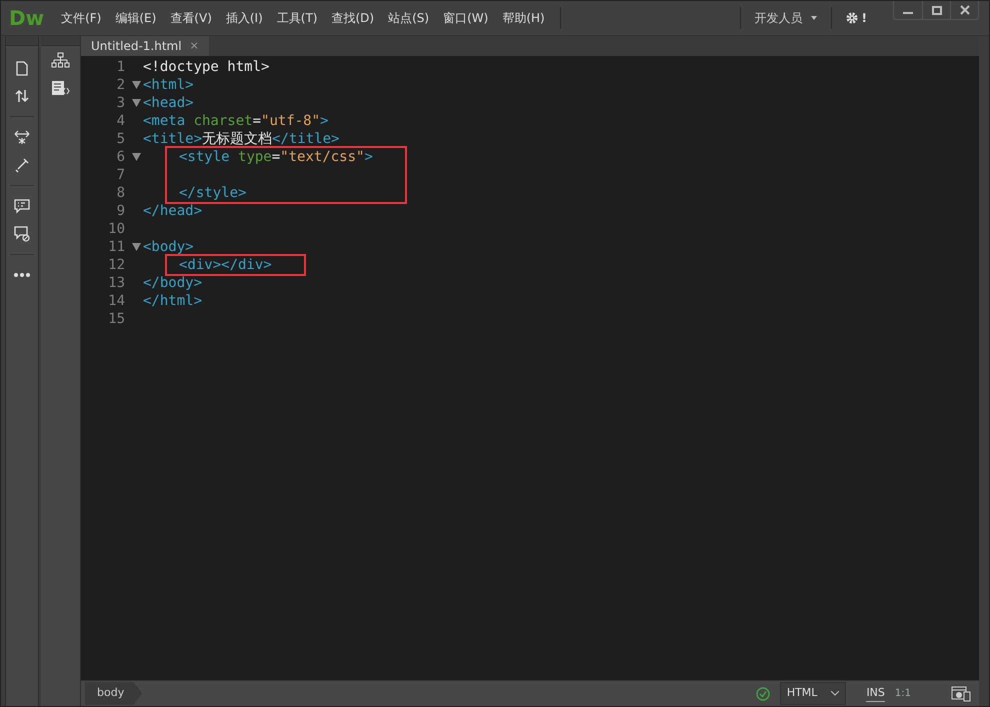 This screenshot has height=707, width=990. Describe the element at coordinates (244, 18) in the screenshot. I see `menu-item: 插入(I)` at that location.